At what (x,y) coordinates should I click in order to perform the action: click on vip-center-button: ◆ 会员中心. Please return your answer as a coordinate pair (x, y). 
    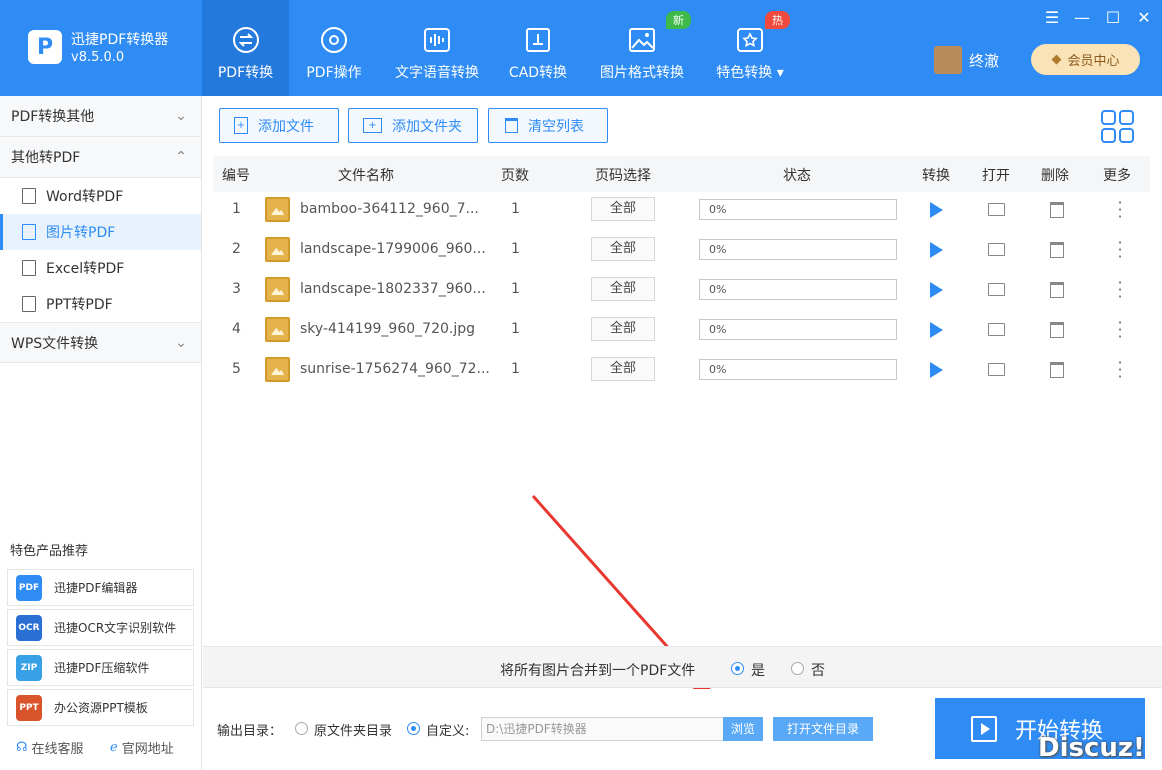
    Looking at the image, I should click on (1085, 59).